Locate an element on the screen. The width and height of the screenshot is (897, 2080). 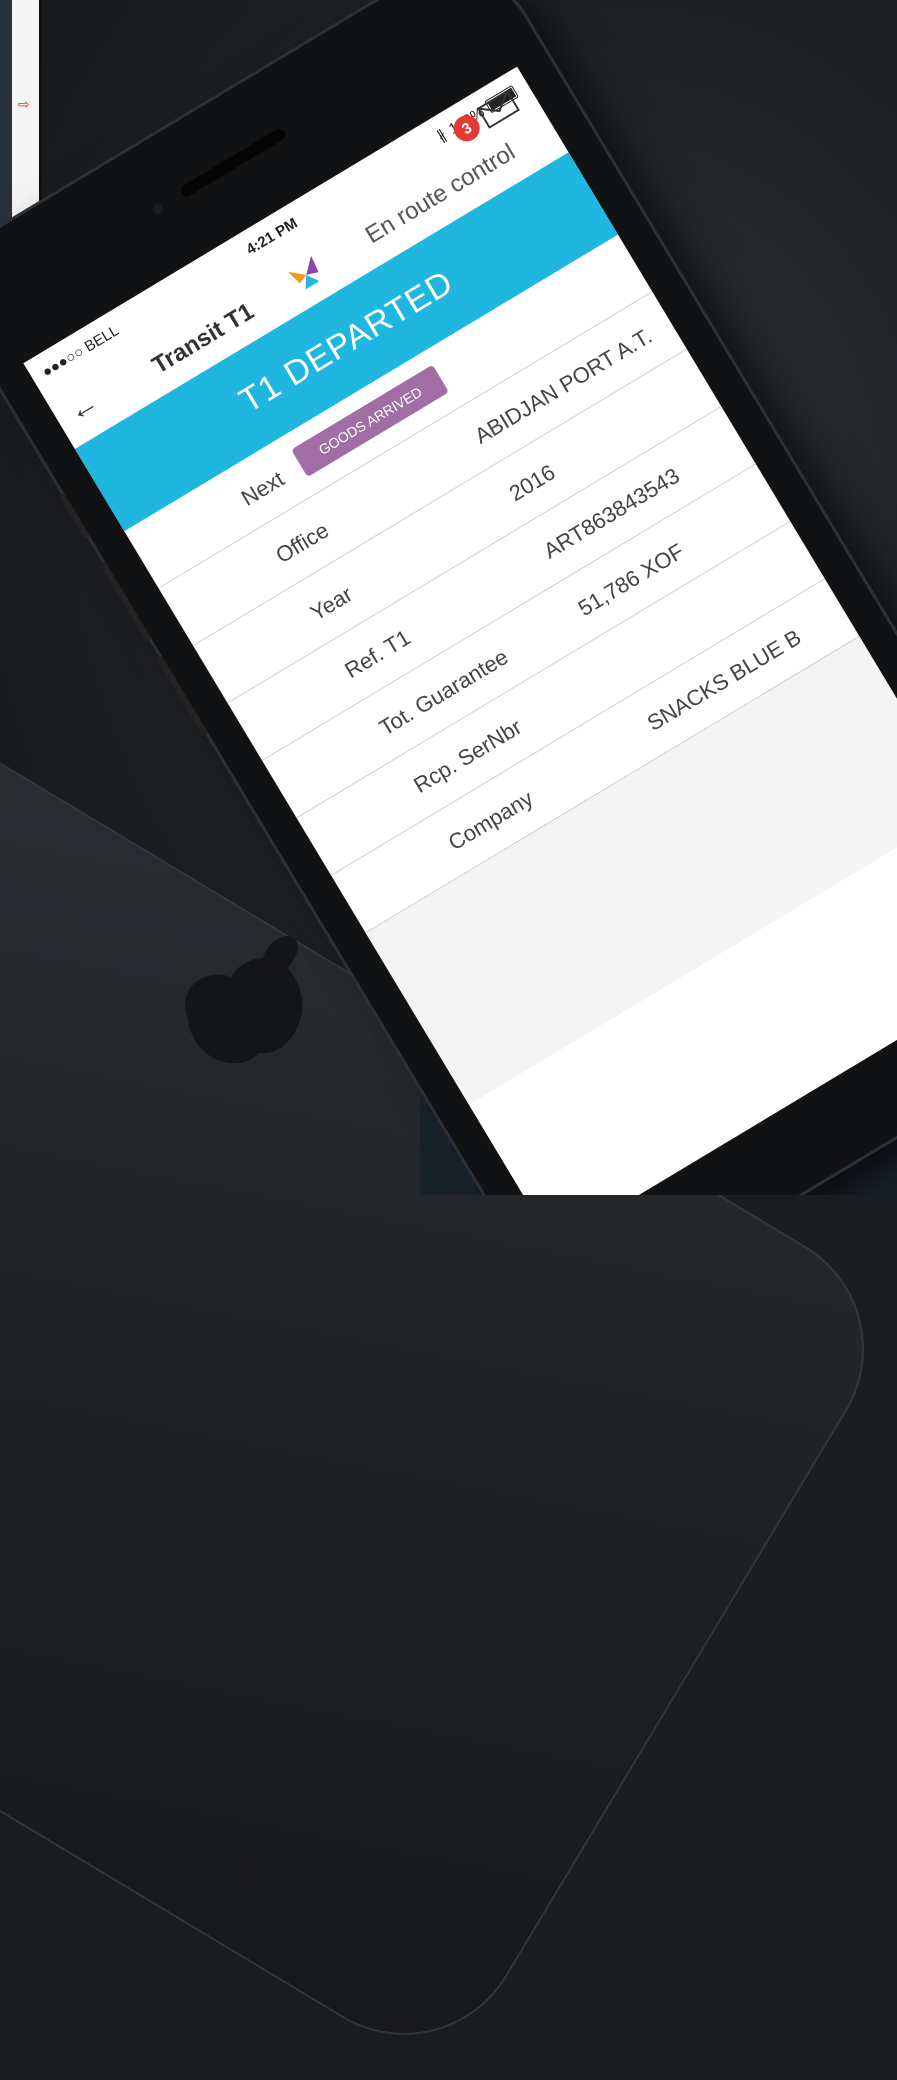
next-label: Next is located at coordinates (262, 488).